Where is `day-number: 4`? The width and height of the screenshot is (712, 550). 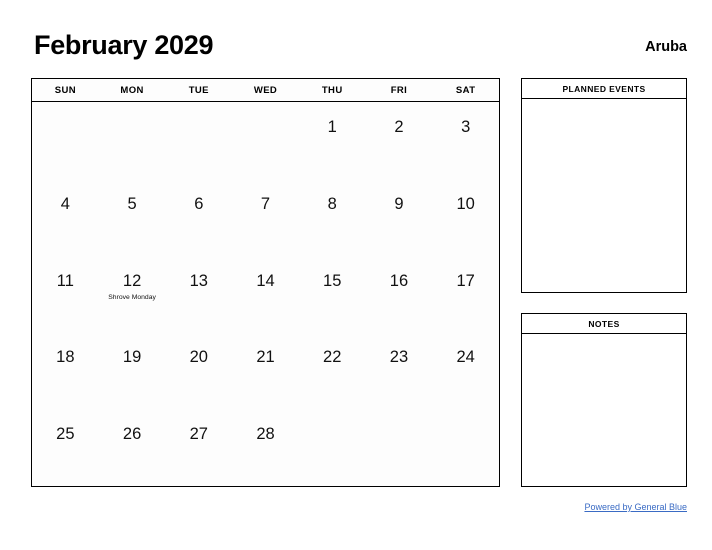
day-number: 4 is located at coordinates (65, 203).